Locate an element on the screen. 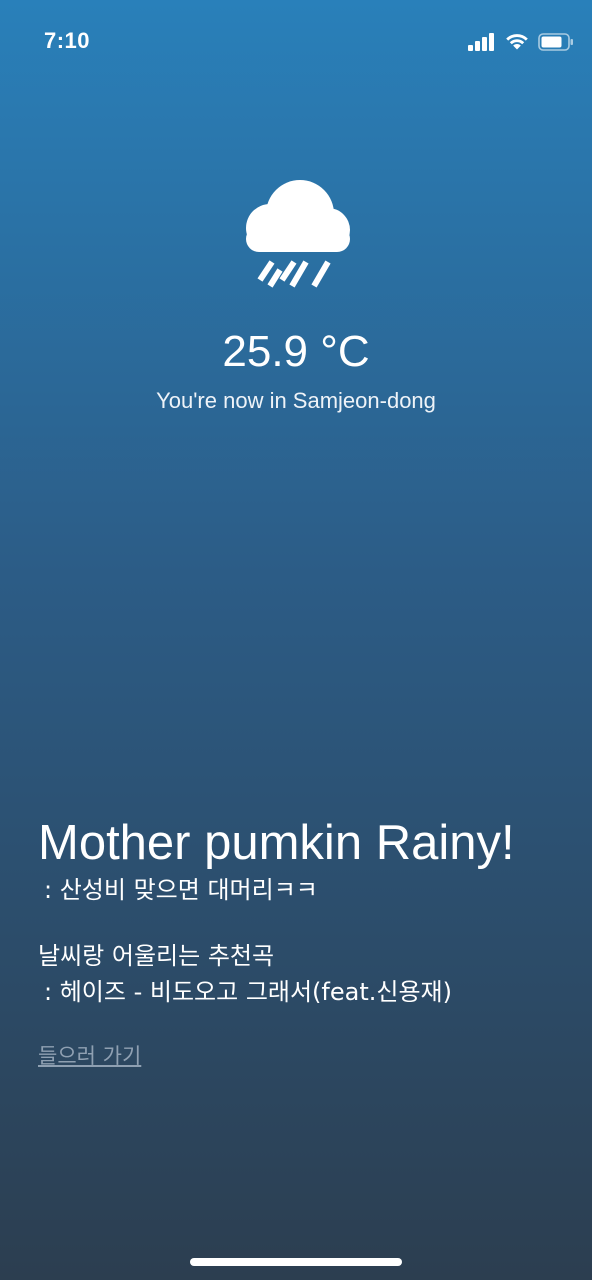 Image resolution: width=592 pixels, height=1280 pixels. recommendation-label: 날씨랑 어울리는 추천곡 is located at coordinates (156, 956).